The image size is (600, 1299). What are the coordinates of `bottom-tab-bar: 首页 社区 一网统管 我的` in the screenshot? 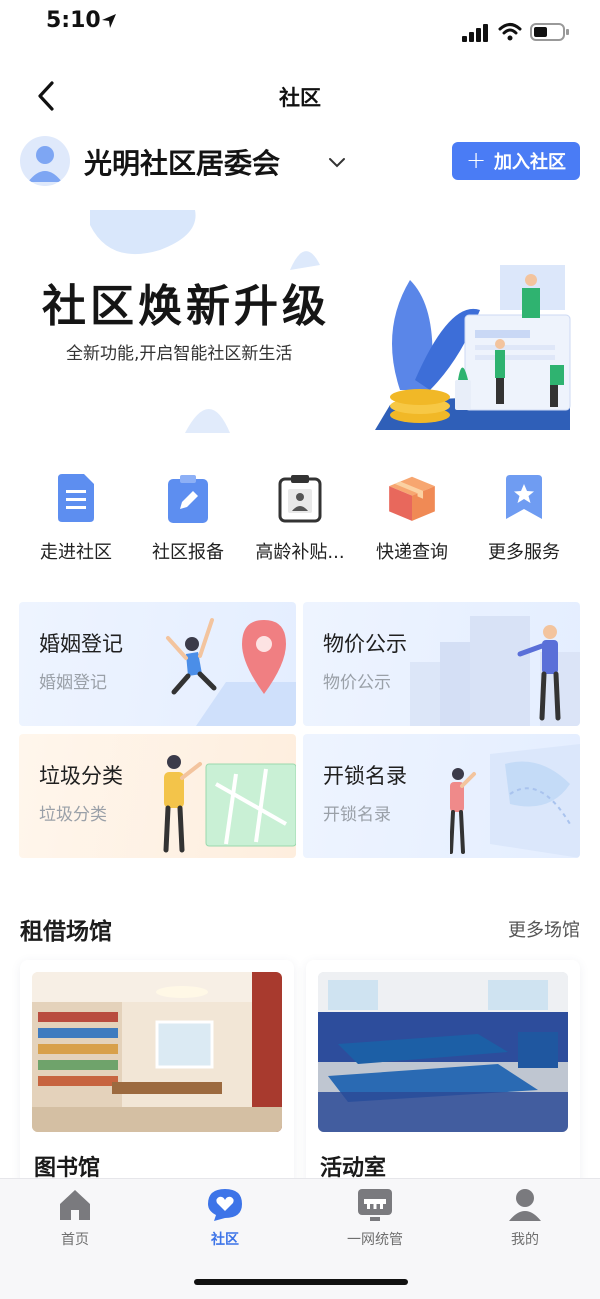 It's located at (300, 1238).